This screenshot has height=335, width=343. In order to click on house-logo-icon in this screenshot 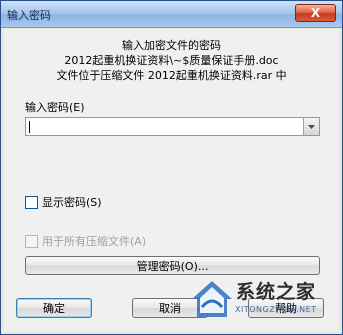, I will do `click(212, 299)`.